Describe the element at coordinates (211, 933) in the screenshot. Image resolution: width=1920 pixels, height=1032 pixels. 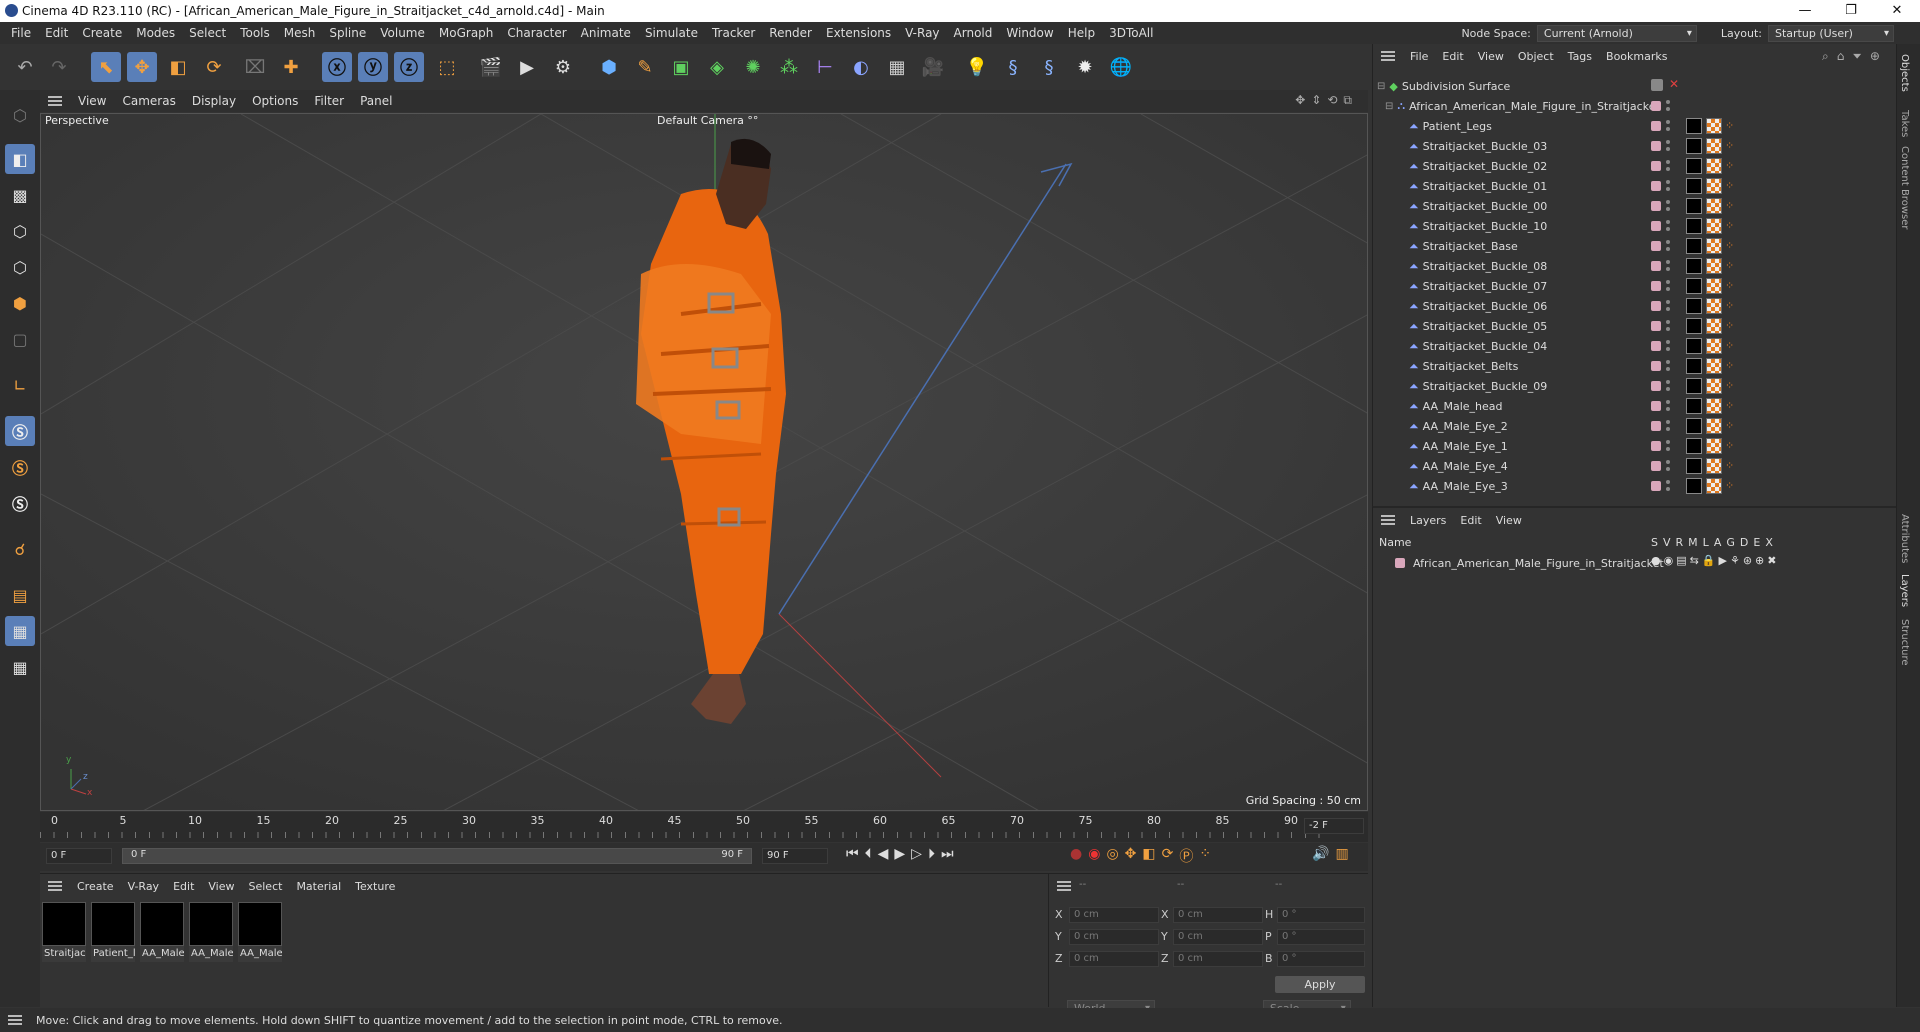
I see `material-swatch: AA_Male` at that location.